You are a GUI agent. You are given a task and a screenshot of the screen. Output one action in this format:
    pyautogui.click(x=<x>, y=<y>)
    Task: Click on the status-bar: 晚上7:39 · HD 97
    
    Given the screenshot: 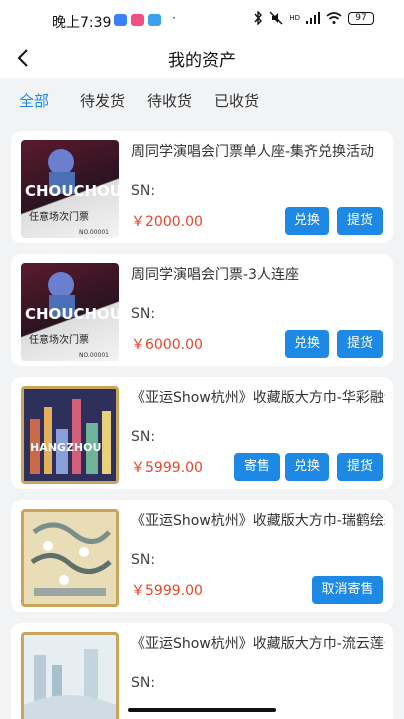 What is the action you would take?
    pyautogui.click(x=202, y=20)
    